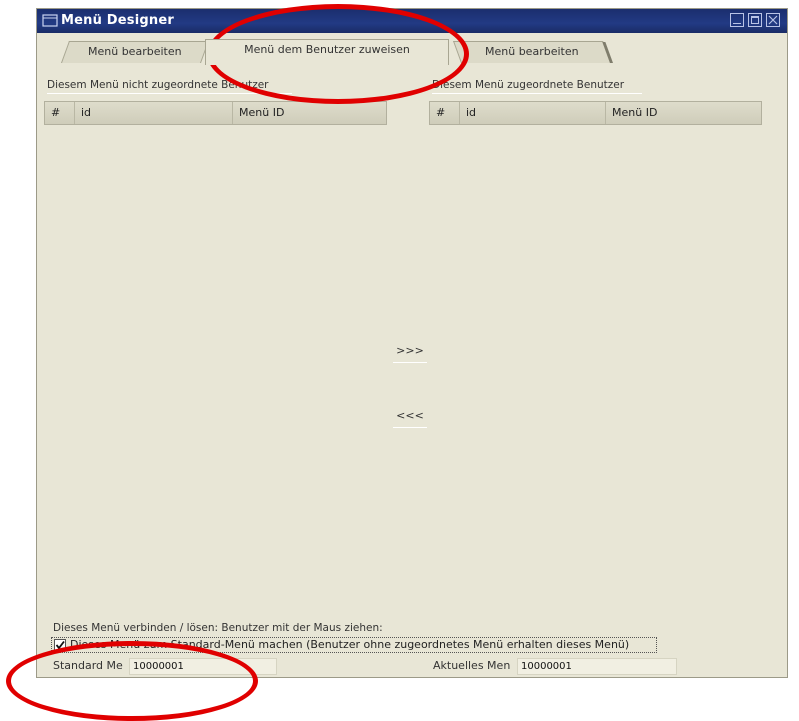  What do you see at coordinates (50, 20) in the screenshot?
I see `window-app-icon` at bounding box center [50, 20].